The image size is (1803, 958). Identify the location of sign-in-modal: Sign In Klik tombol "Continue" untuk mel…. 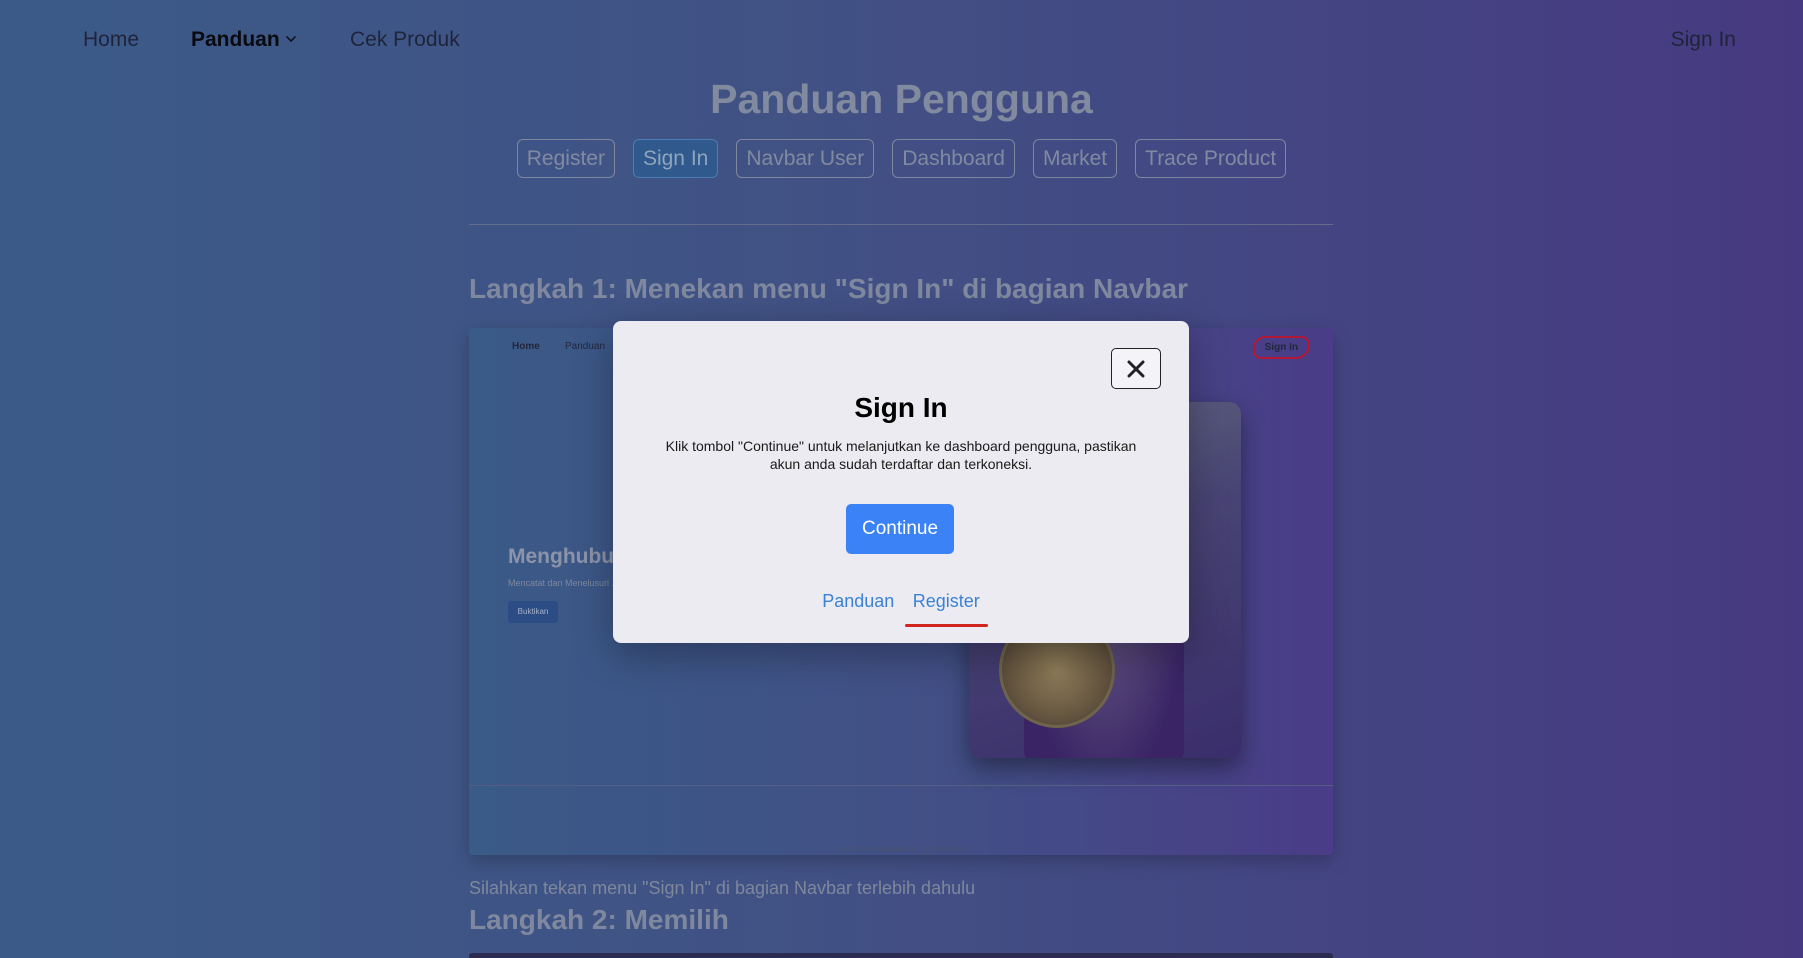
(901, 482).